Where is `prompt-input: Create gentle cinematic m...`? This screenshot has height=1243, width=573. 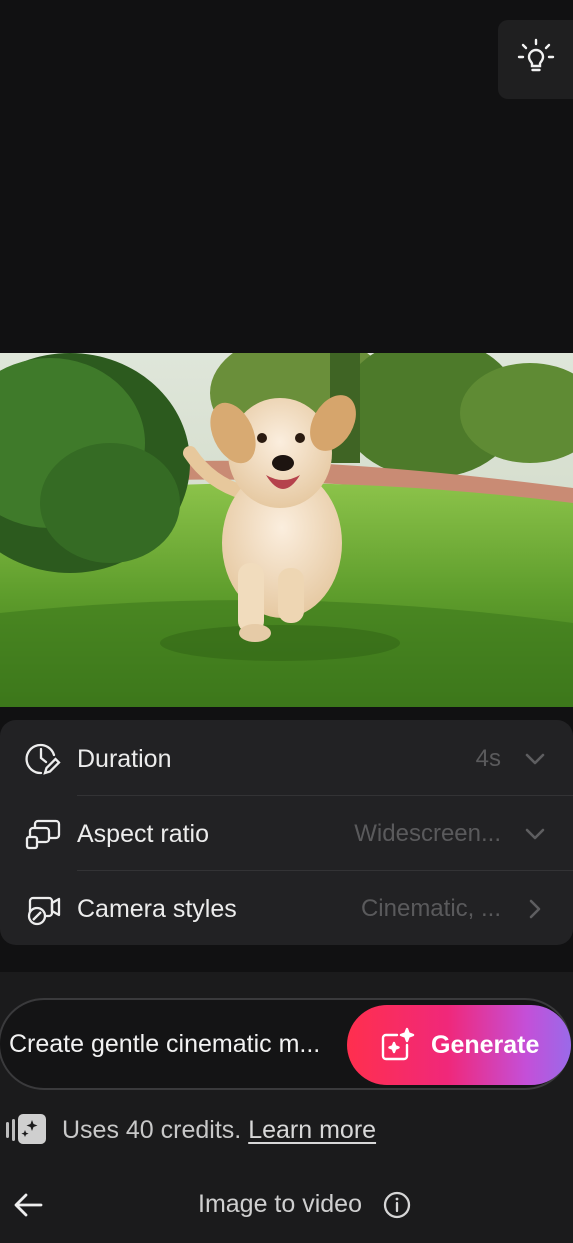 prompt-input: Create gentle cinematic m... is located at coordinates (164, 1044).